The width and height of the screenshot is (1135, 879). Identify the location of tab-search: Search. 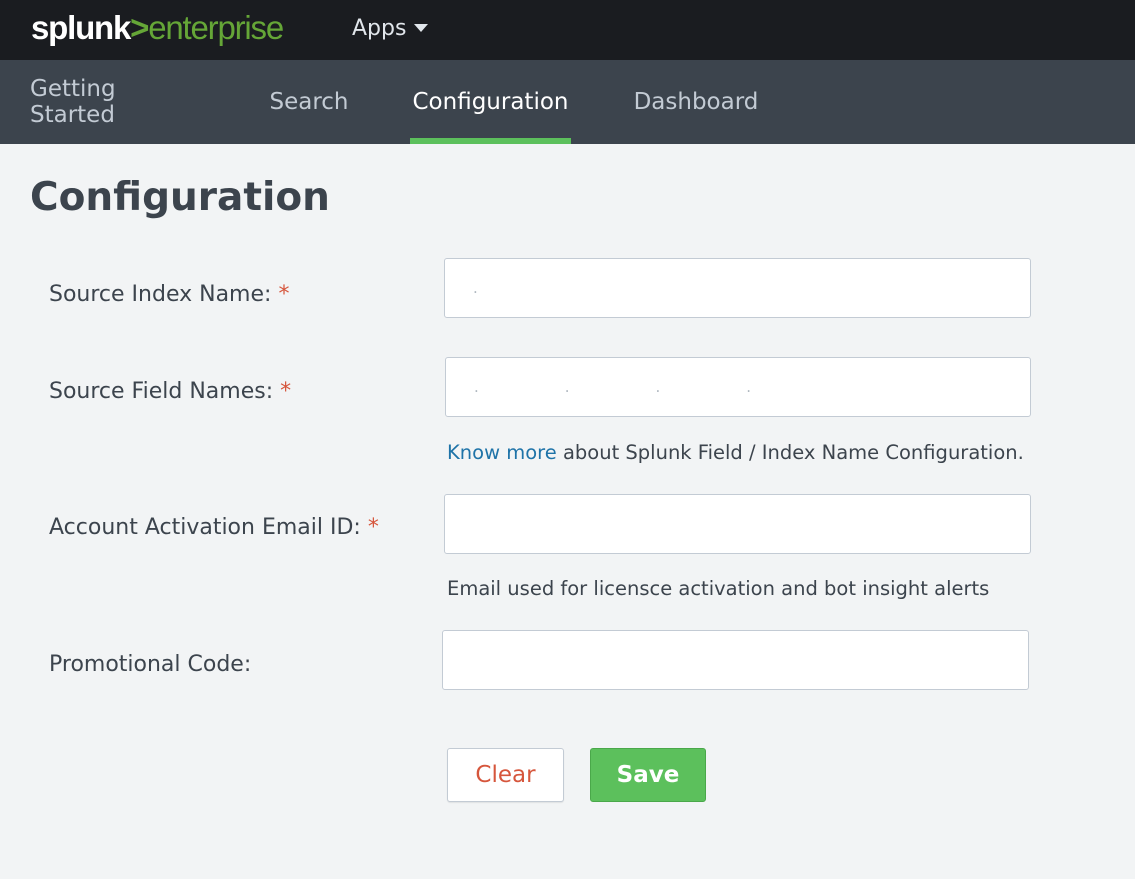
(309, 102).